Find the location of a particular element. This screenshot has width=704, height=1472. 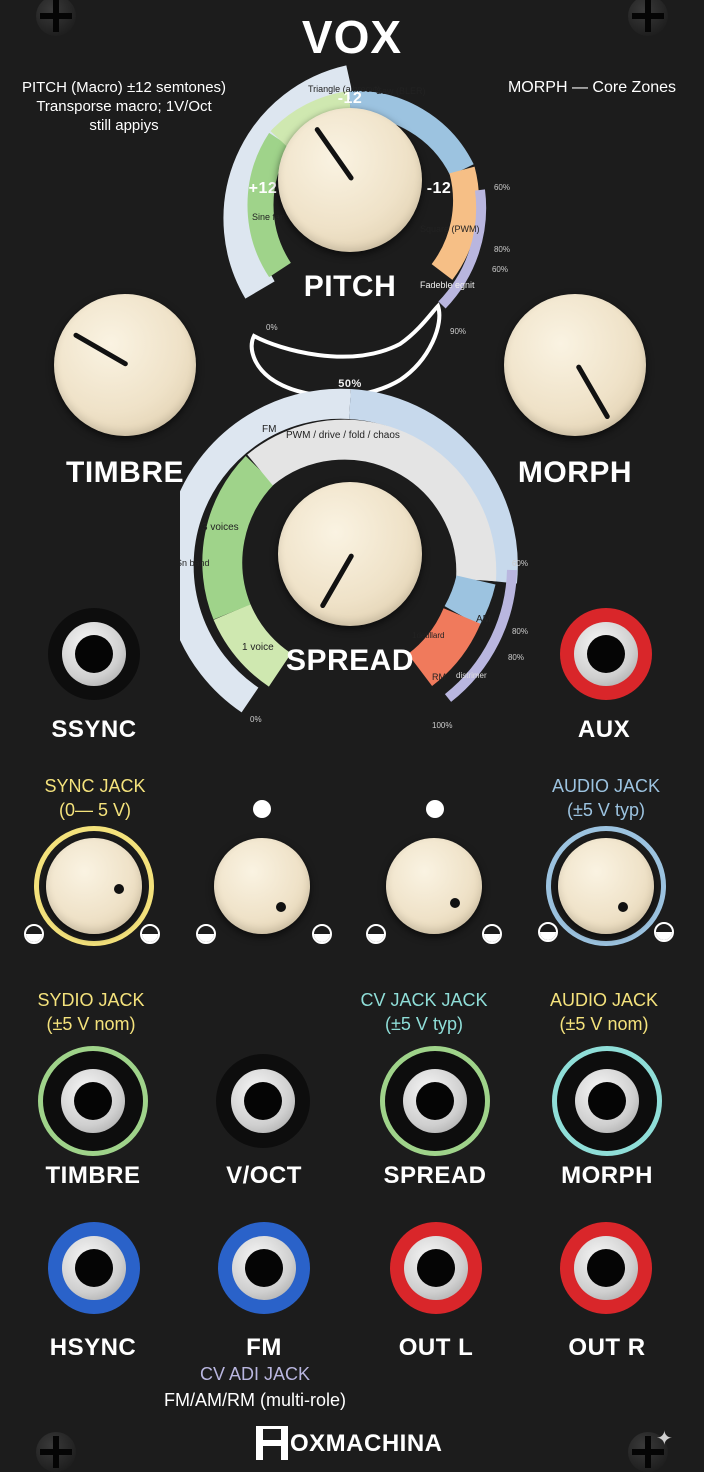

panel-screw is located at coordinates (56, 1452).